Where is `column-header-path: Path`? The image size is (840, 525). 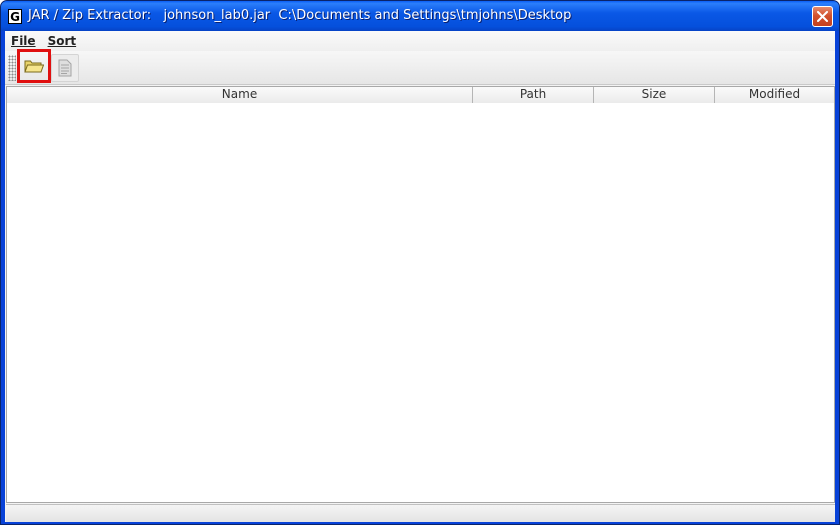 column-header-path: Path is located at coordinates (533, 95).